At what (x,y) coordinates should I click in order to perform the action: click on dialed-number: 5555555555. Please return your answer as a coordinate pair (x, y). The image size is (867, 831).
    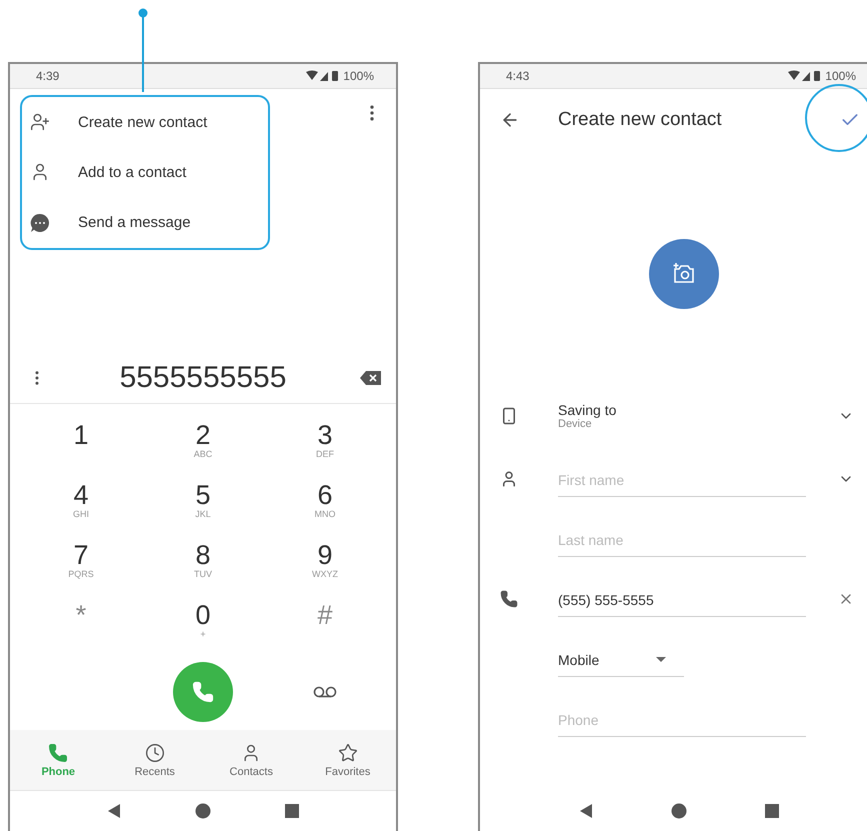
    Looking at the image, I should click on (203, 378).